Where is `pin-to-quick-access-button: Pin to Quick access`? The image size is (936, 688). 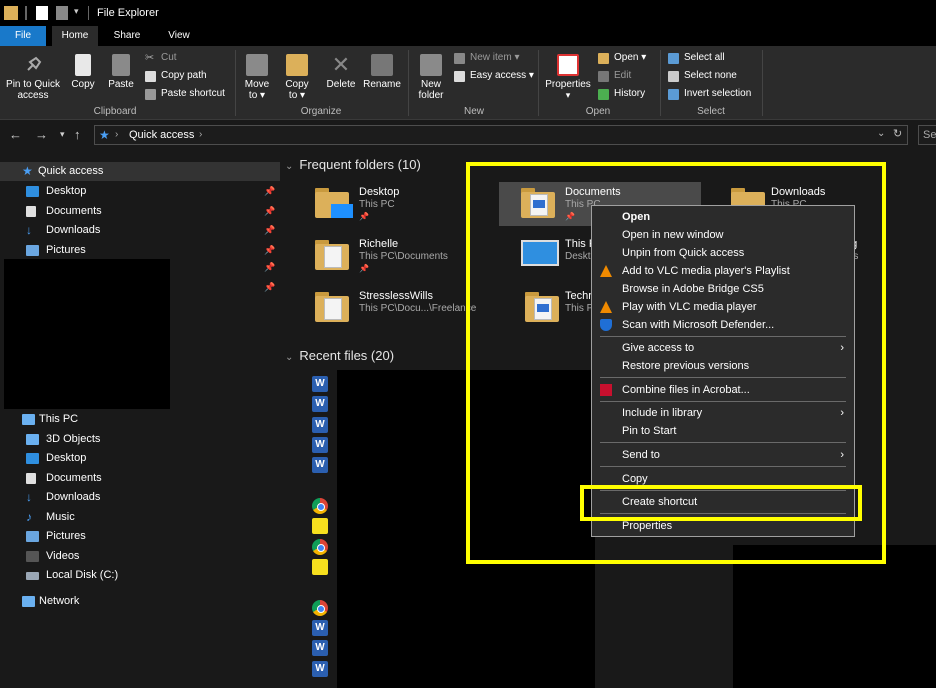 pin-to-quick-access-button: Pin to Quick access is located at coordinates (33, 77).